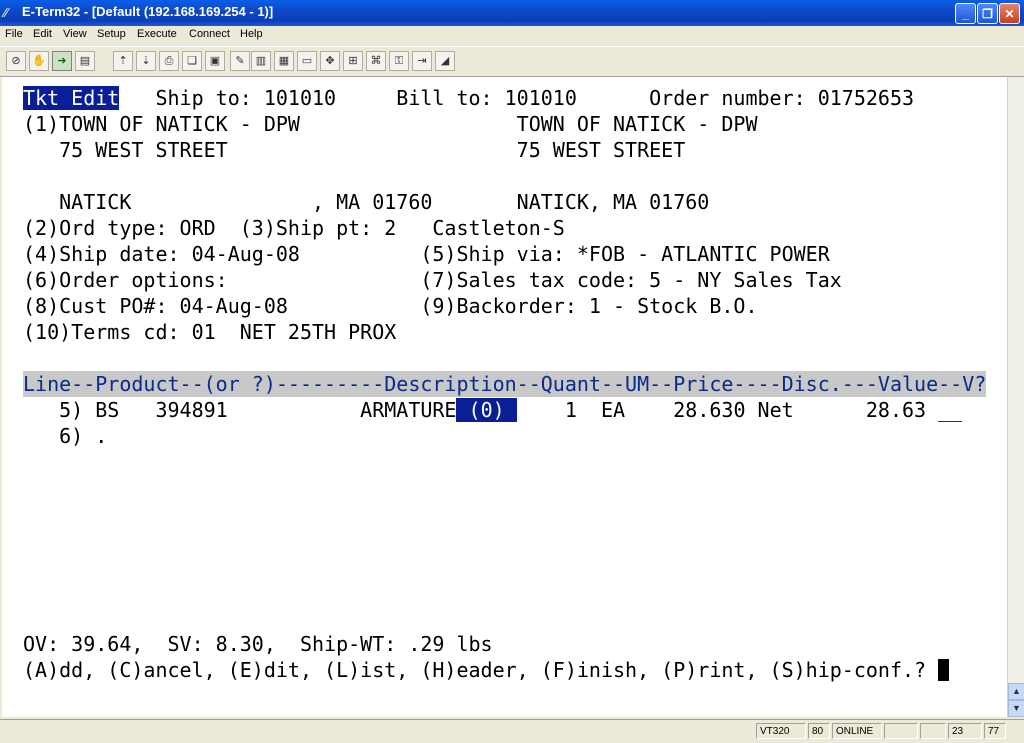 This screenshot has width=1024, height=743. What do you see at coordinates (62, 61) in the screenshot?
I see `connect-icon: ➜` at bounding box center [62, 61].